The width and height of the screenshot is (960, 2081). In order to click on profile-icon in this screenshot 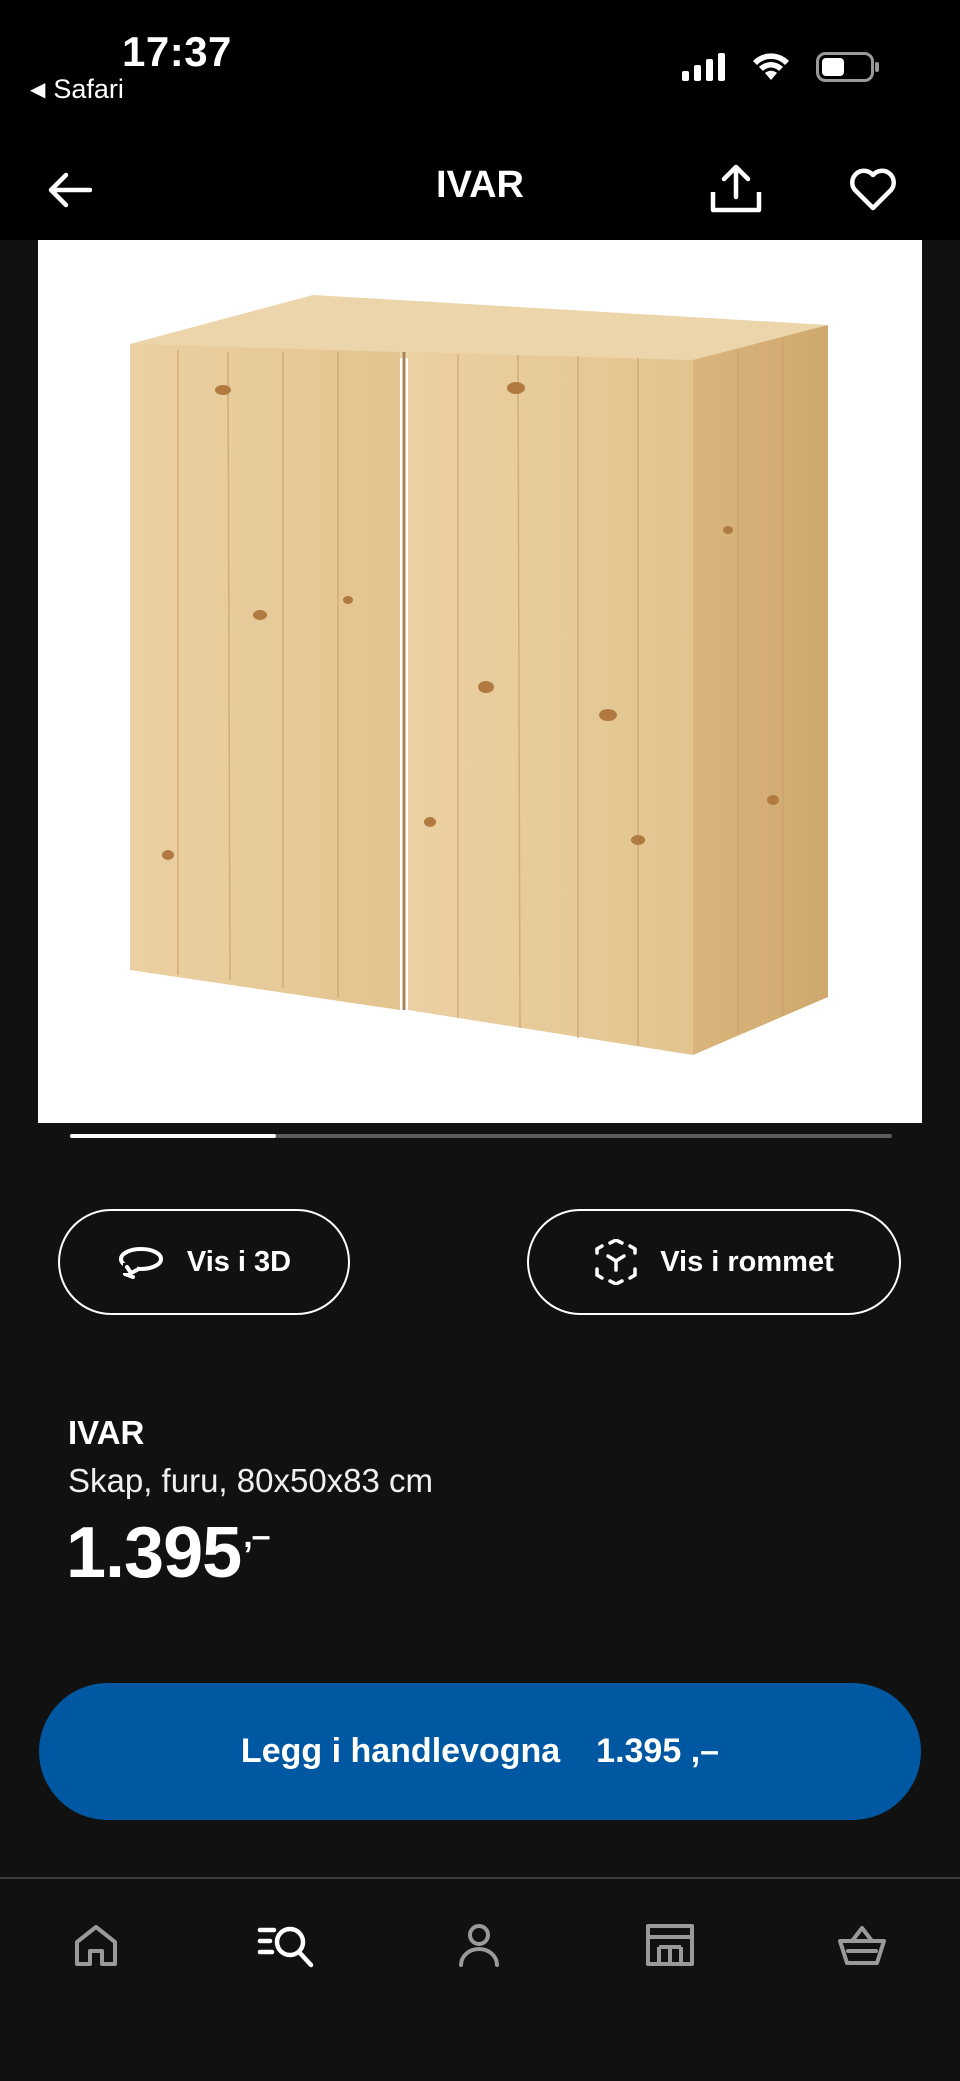, I will do `click(479, 1945)`.